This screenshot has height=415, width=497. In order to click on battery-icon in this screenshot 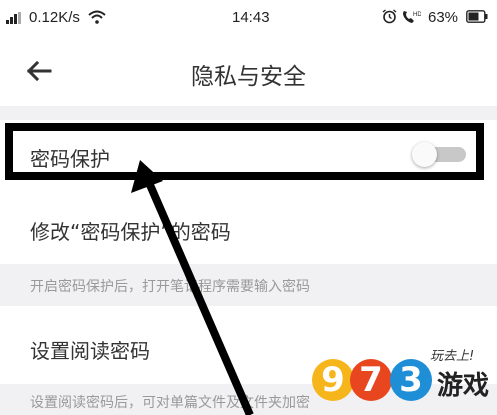, I will do `click(477, 16)`.